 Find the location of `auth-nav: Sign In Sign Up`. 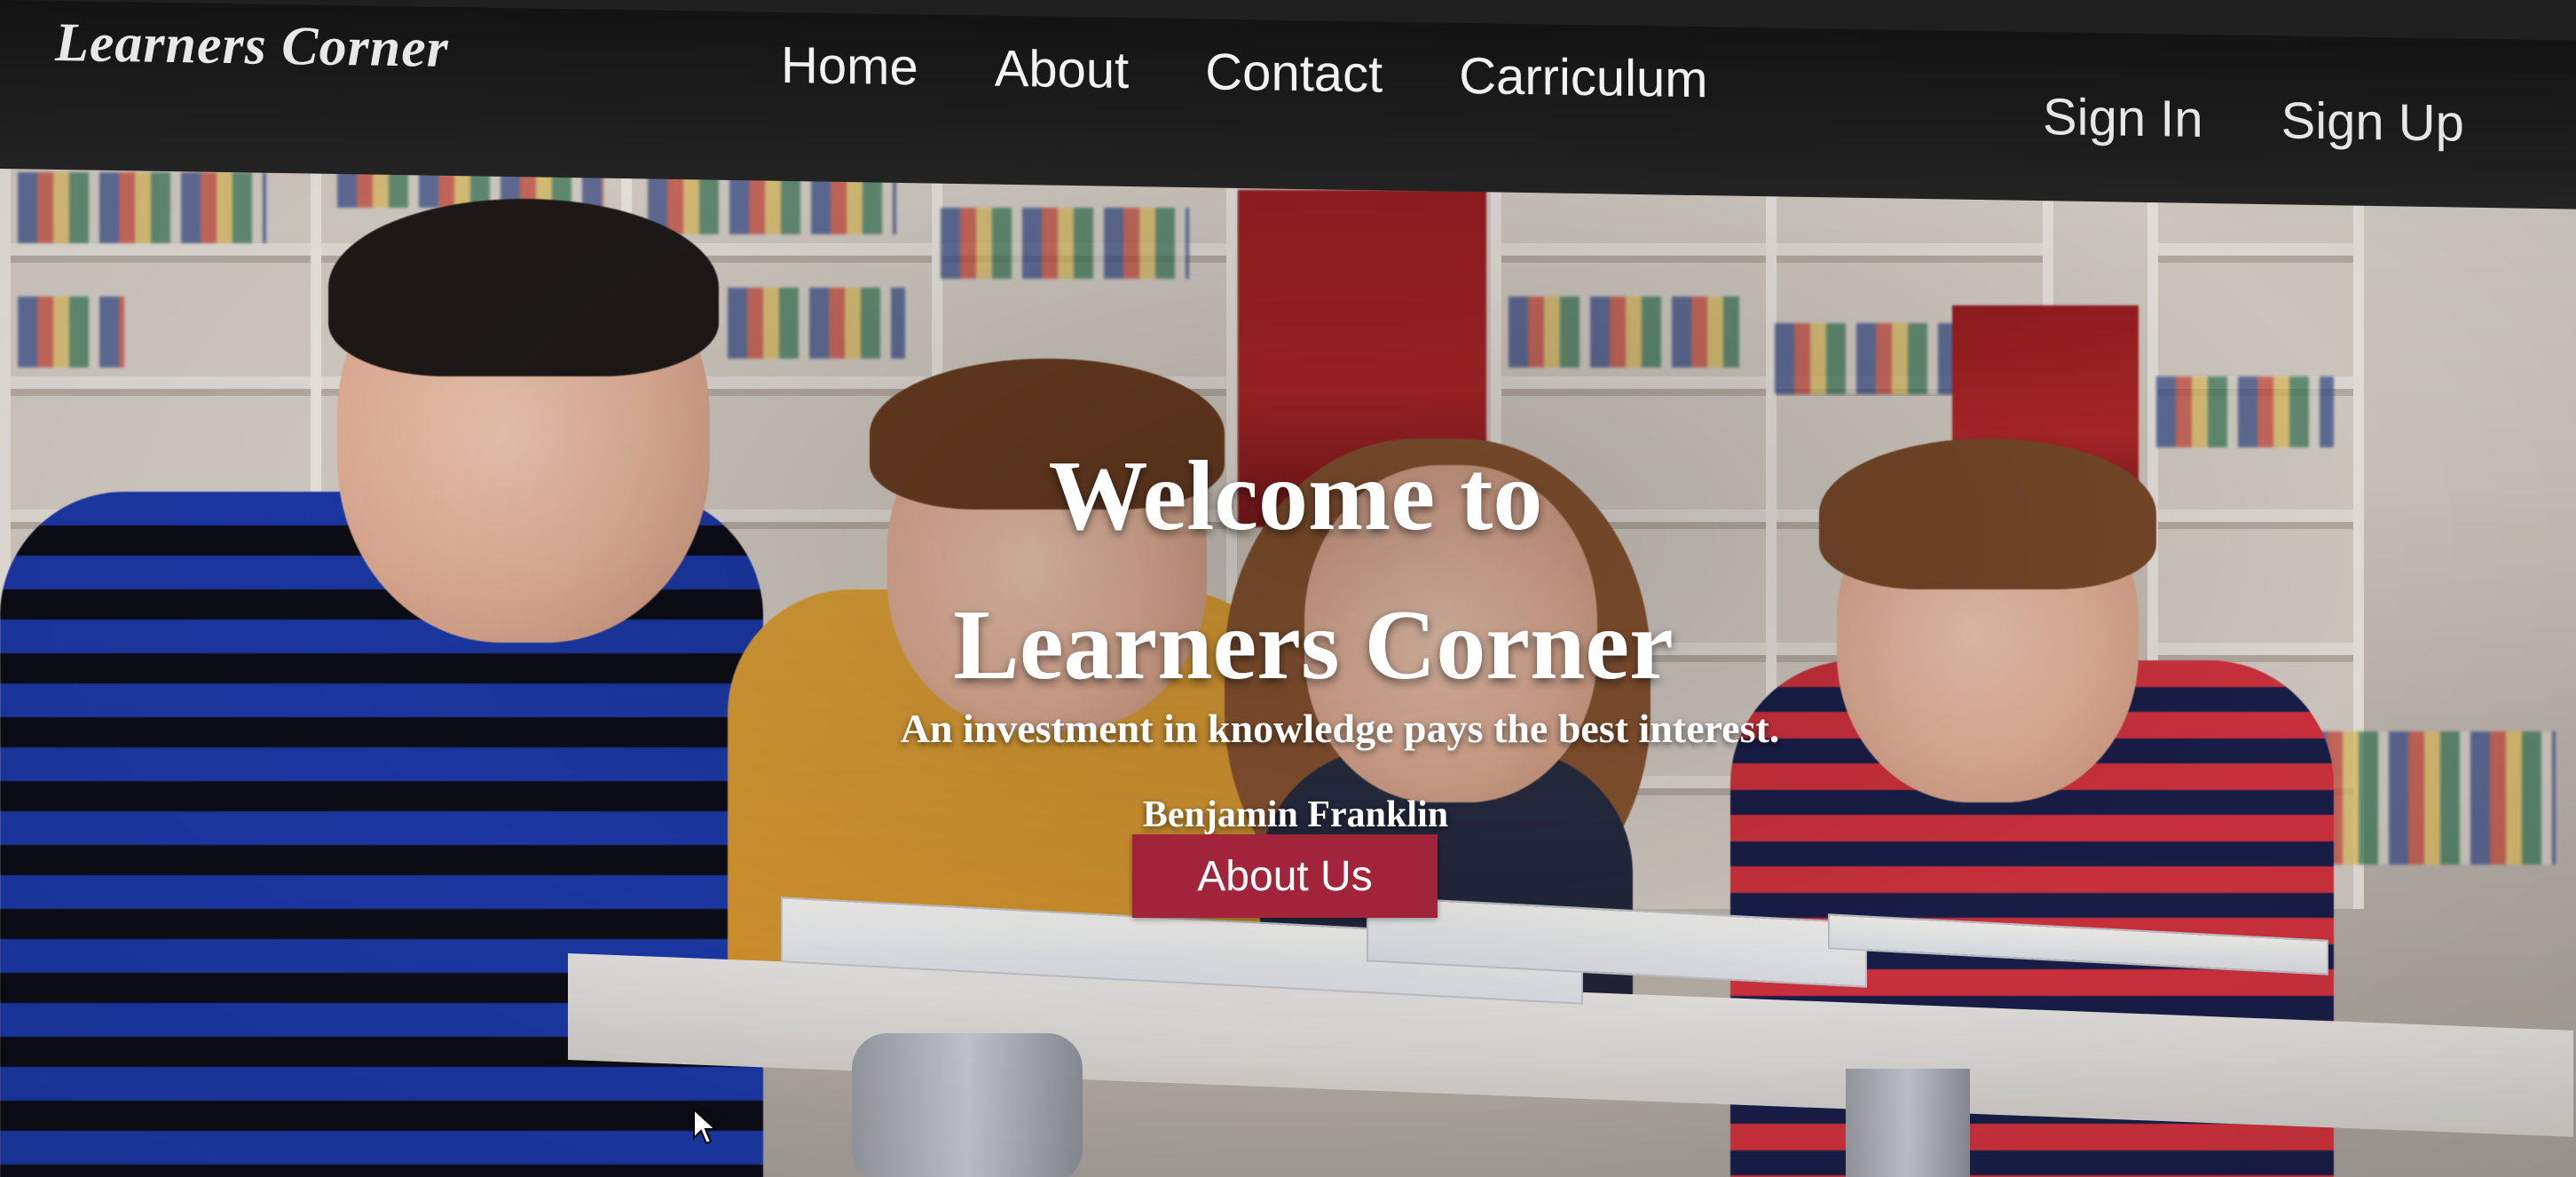

auth-nav: Sign In Sign Up is located at coordinates (2293, 120).